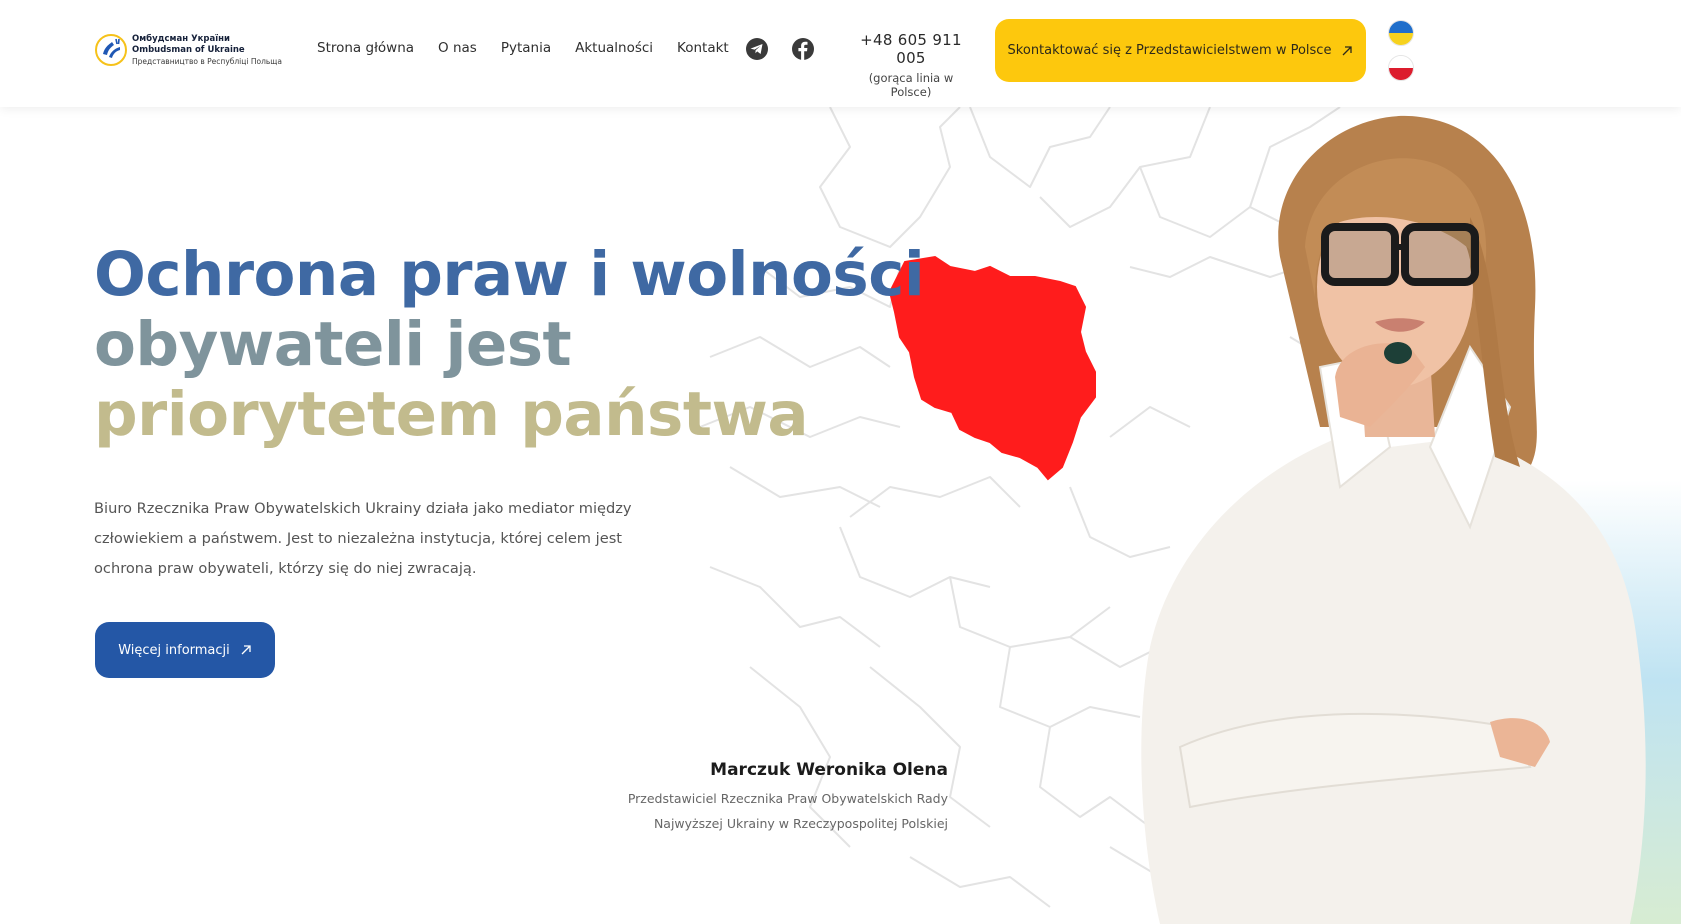  What do you see at coordinates (703, 48) in the screenshot?
I see `nav-item-contact: Kontakt` at bounding box center [703, 48].